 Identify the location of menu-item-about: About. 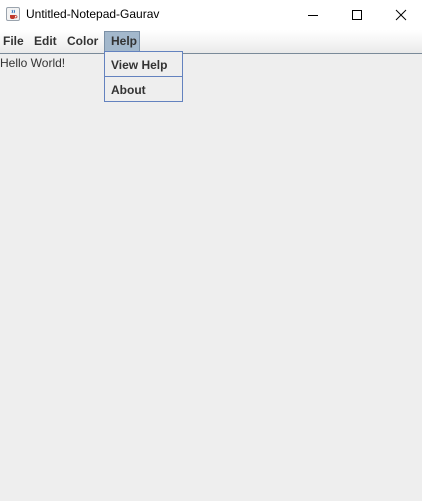
(128, 90).